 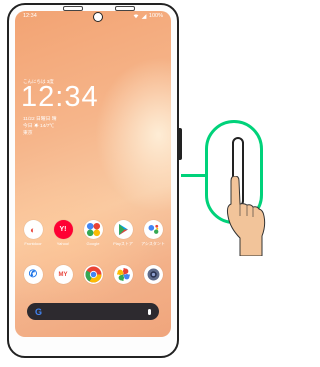 I want to click on front-camera, so click(x=98, y=17).